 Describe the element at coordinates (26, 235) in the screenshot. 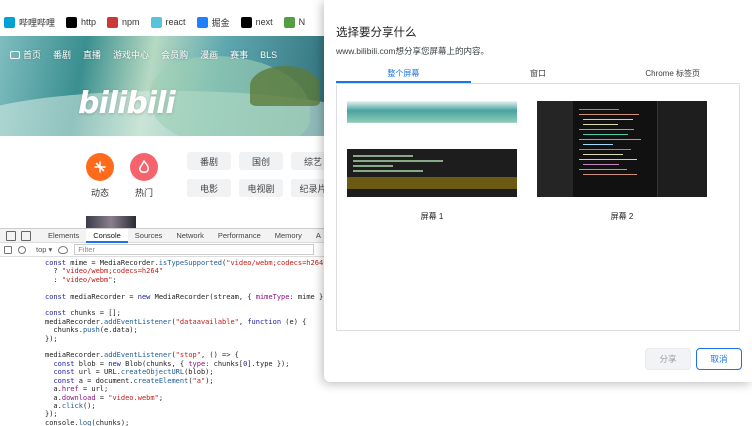

I see `device-toolbar-icon` at that location.